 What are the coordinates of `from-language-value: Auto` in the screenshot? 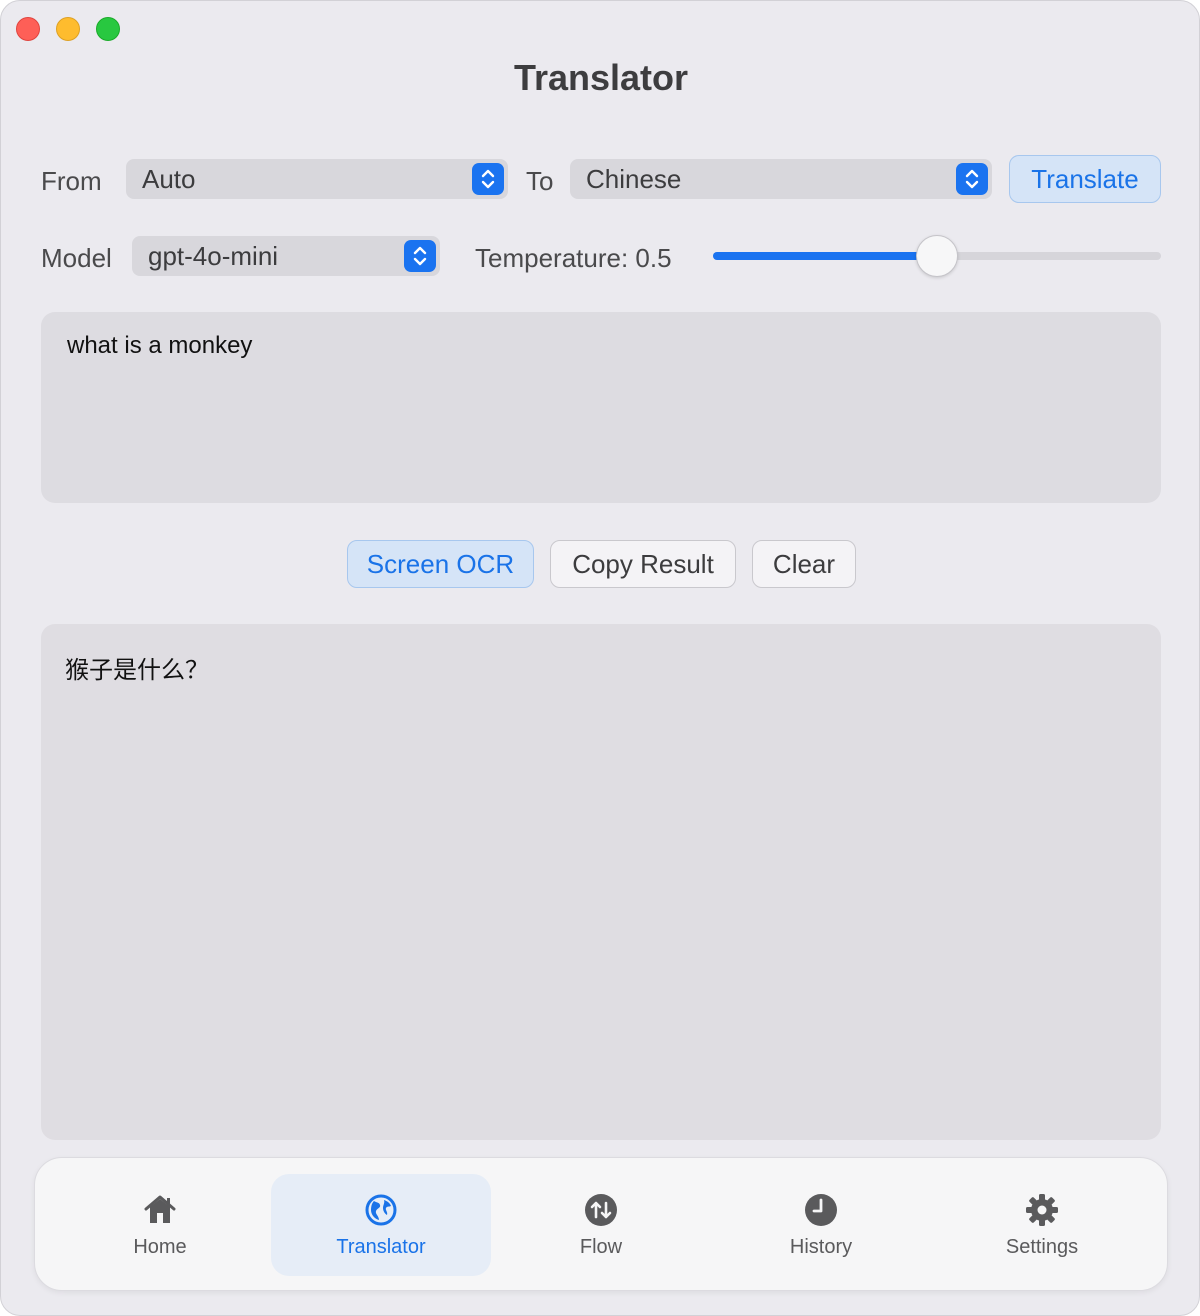 It's located at (169, 178).